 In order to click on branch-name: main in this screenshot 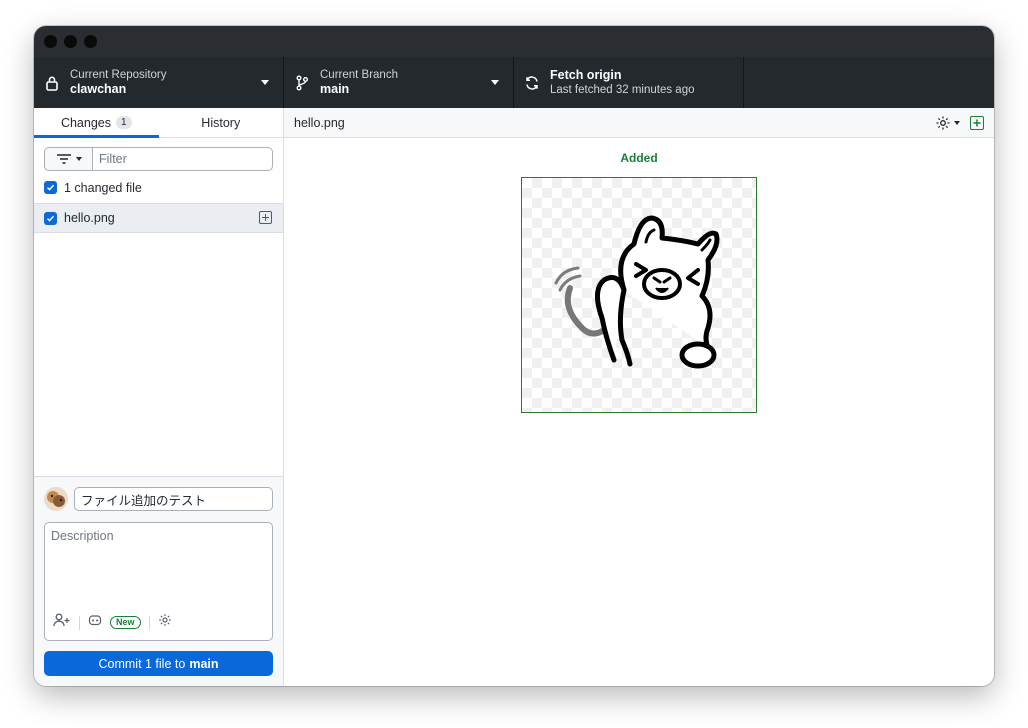, I will do `click(335, 89)`.